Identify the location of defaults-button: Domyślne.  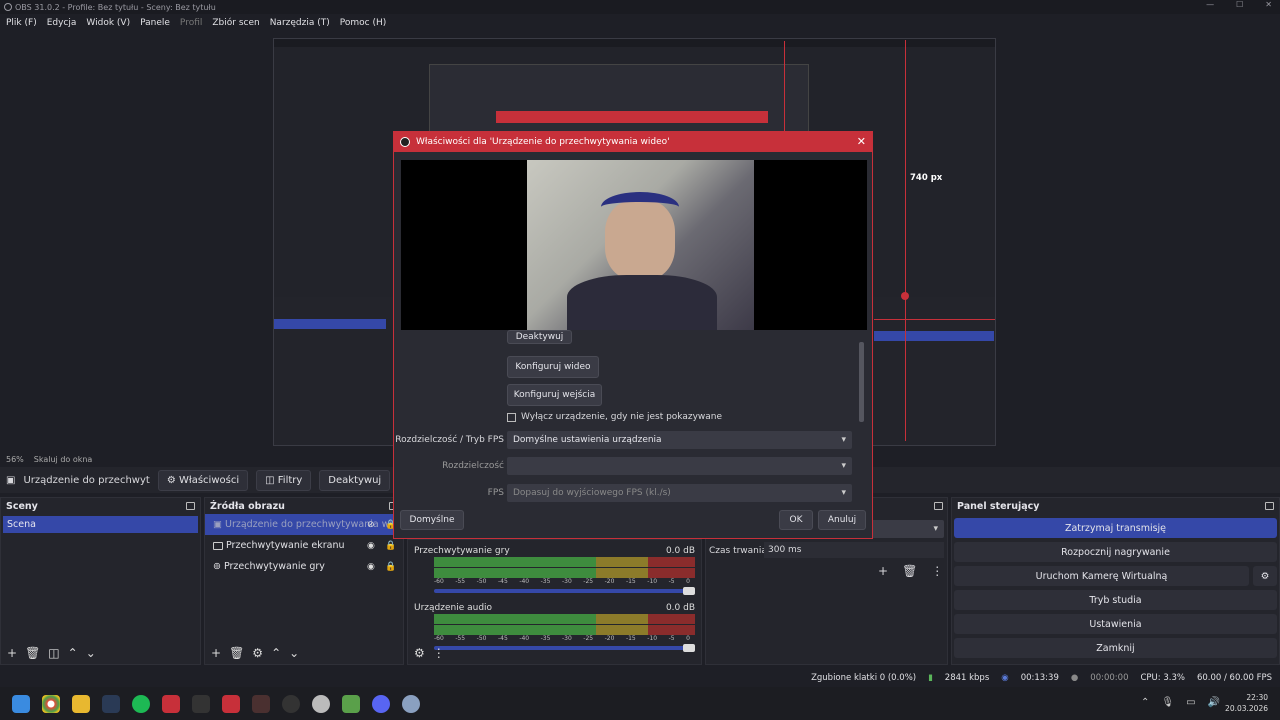
(432, 520).